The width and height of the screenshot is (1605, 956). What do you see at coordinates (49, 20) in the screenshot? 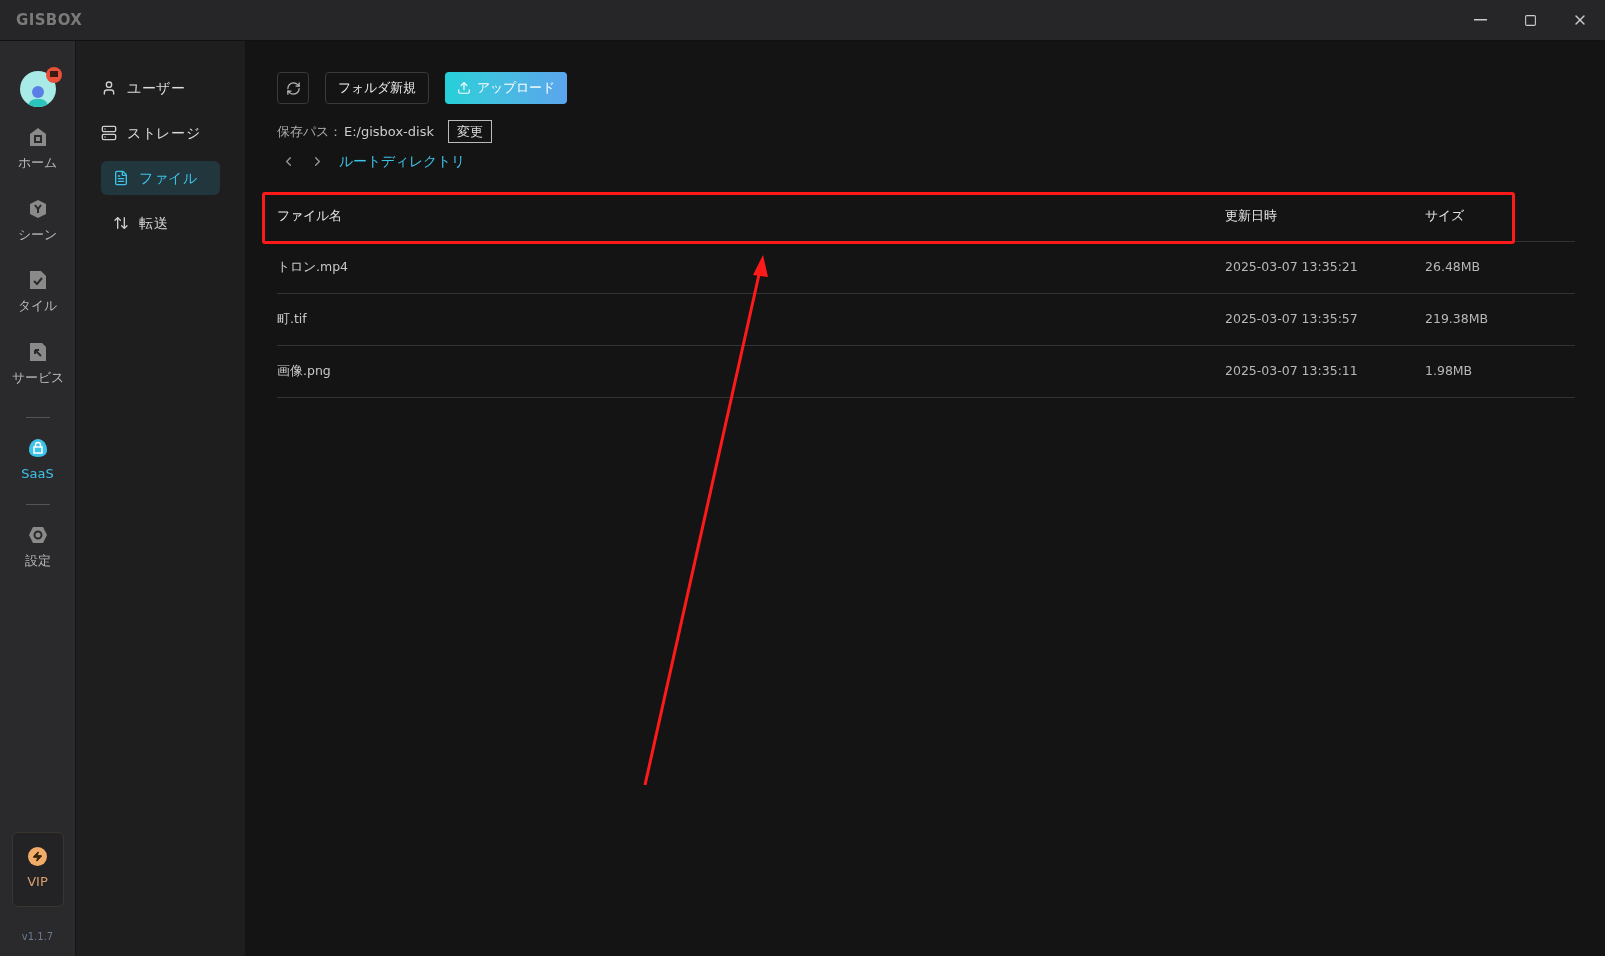
I see `app-logo: GISBOX` at bounding box center [49, 20].